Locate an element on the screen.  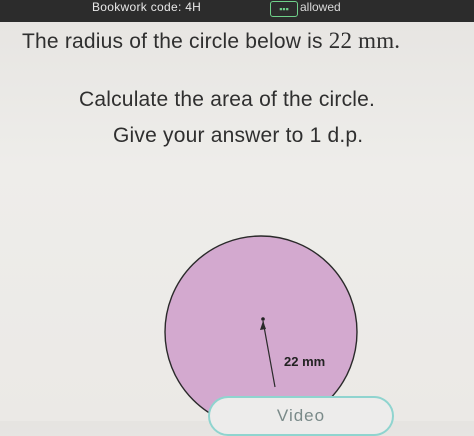
video-button: Video is located at coordinates (301, 416).